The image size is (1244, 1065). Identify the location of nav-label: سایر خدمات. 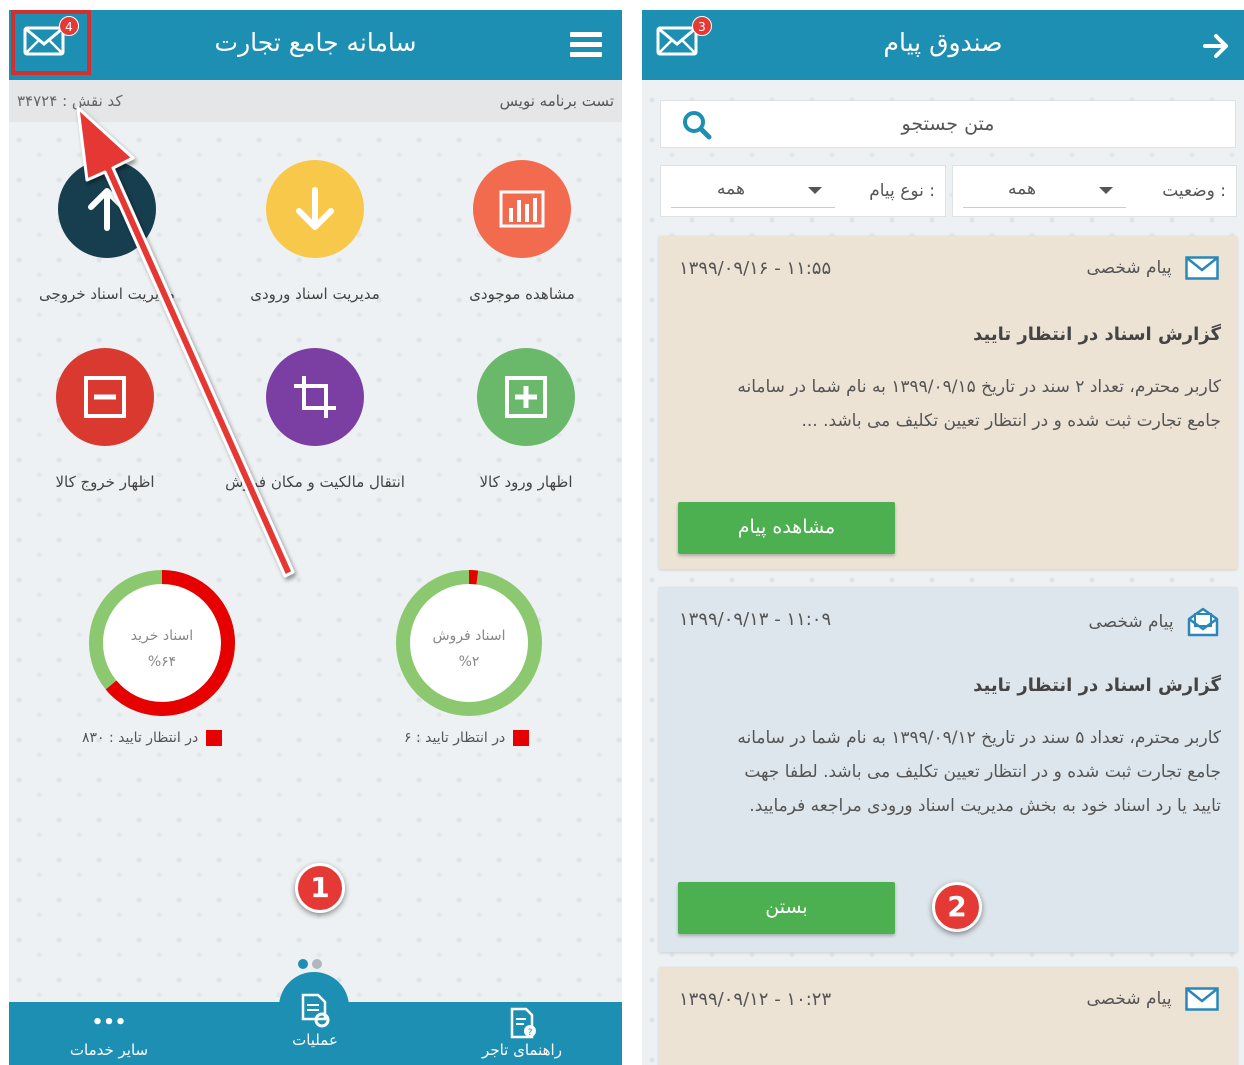
(109, 1050).